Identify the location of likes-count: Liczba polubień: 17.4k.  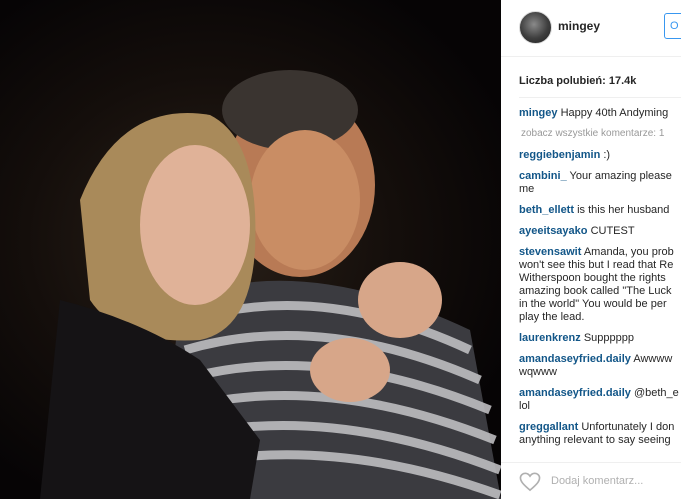
(577, 81).